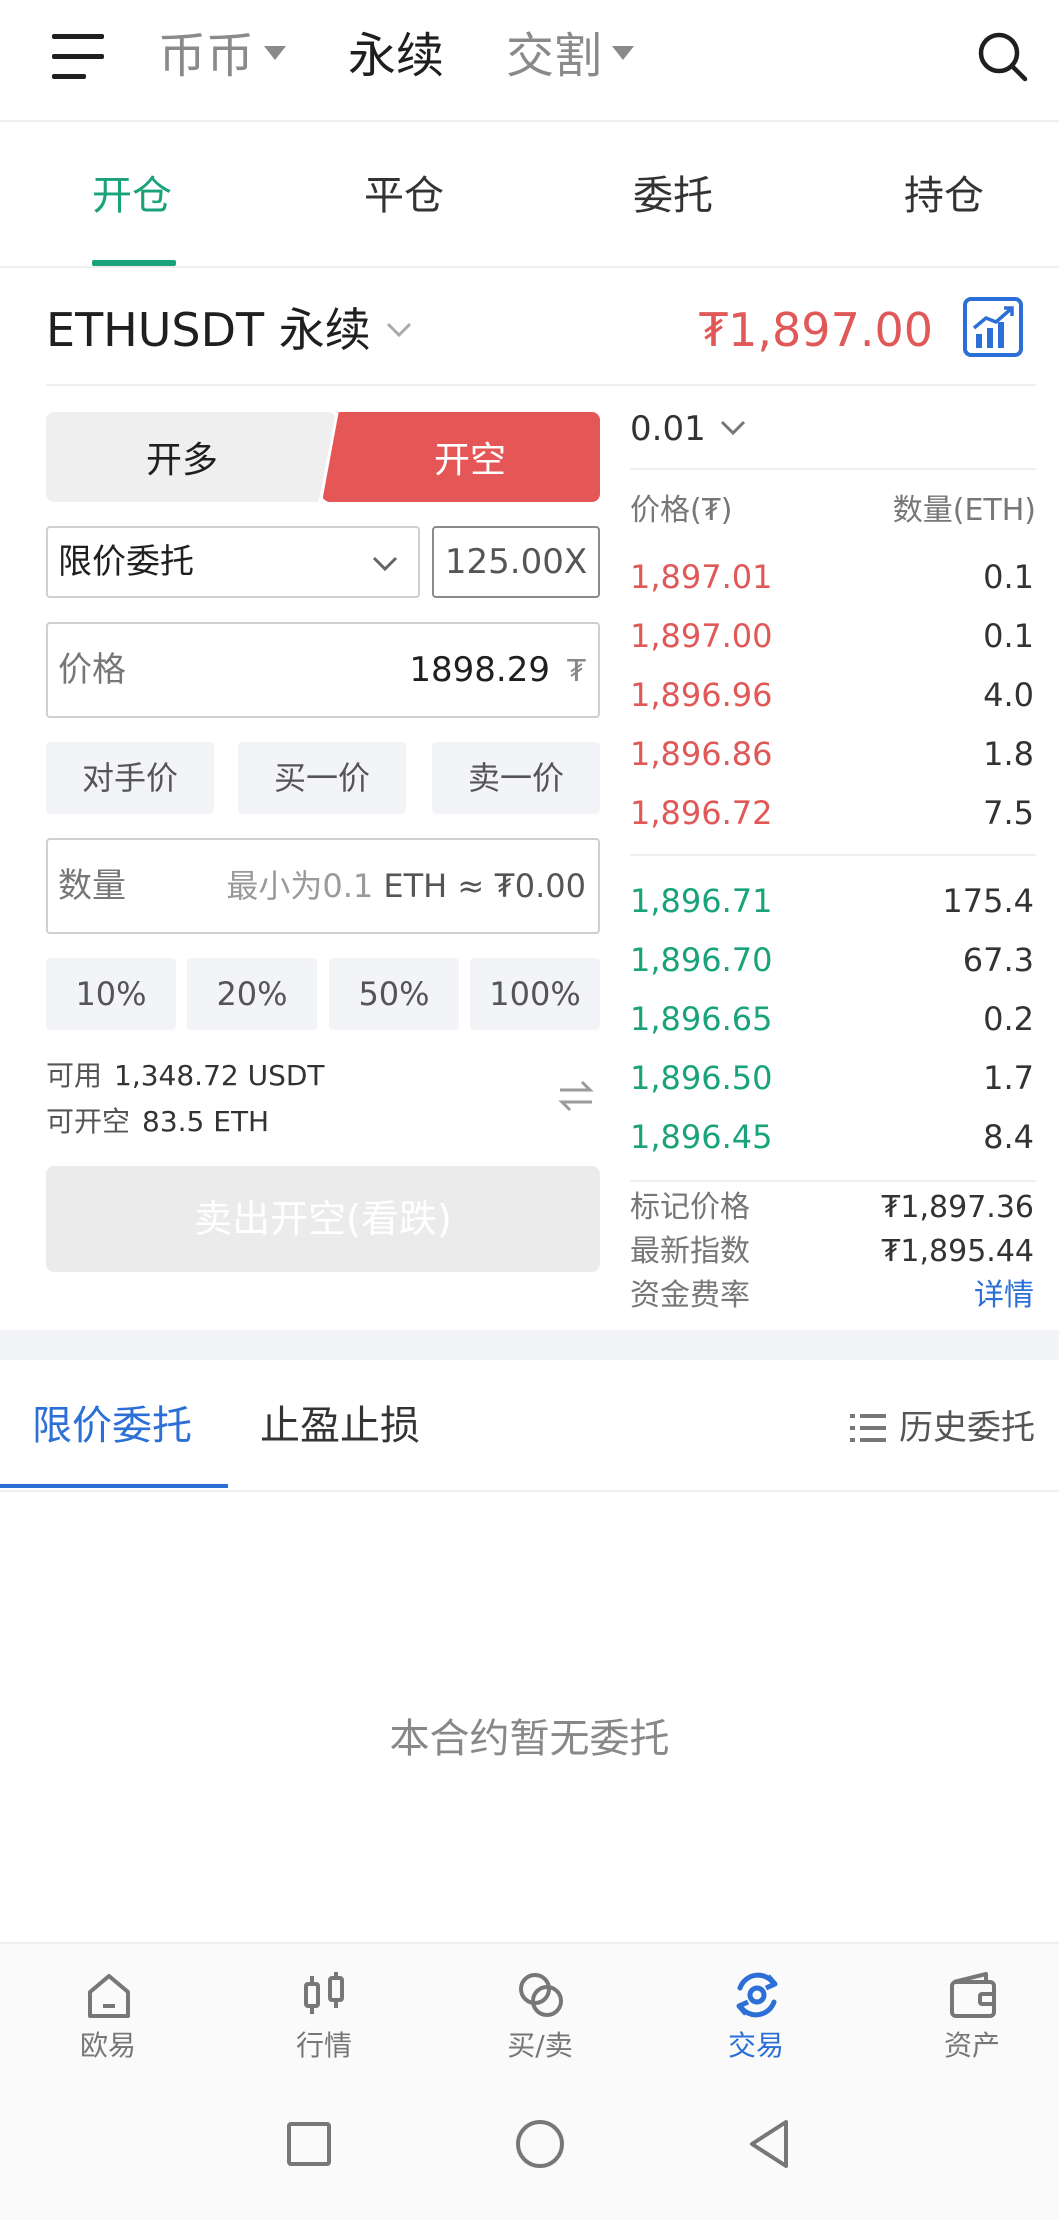 This screenshot has height=2220, width=1059. Describe the element at coordinates (701, 901) in the screenshot. I see `bid-price: 1,896.71` at that location.